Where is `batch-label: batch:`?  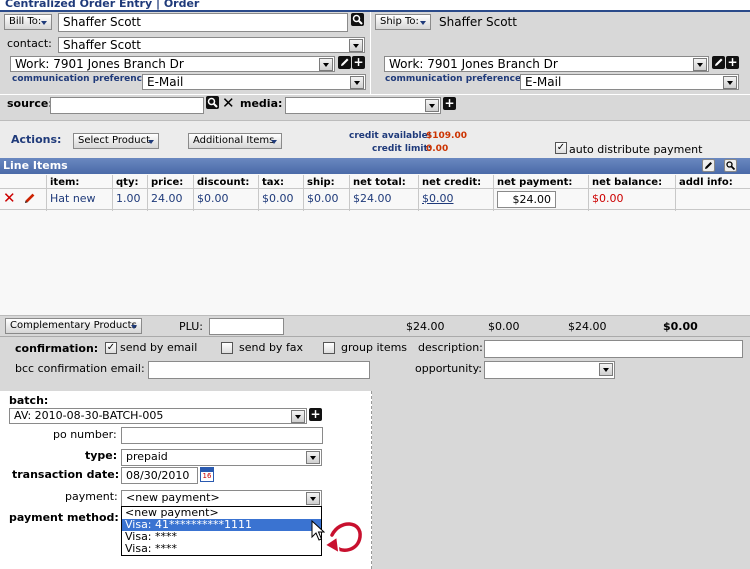 batch-label: batch: is located at coordinates (29, 400).